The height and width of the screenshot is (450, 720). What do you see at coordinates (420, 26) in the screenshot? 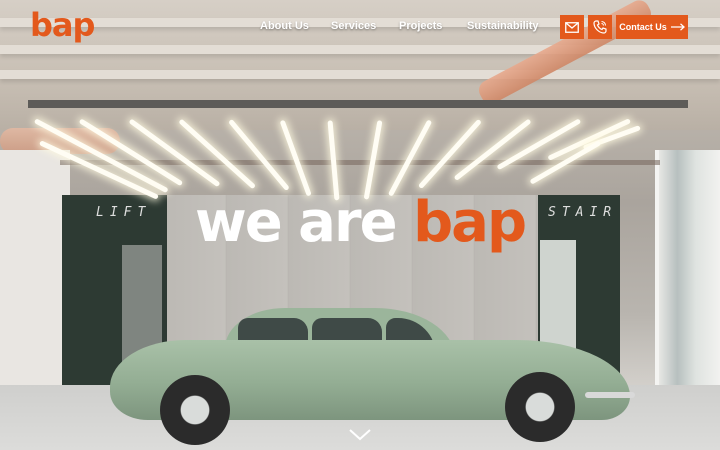
I see `nav-projects: Projects` at bounding box center [420, 26].